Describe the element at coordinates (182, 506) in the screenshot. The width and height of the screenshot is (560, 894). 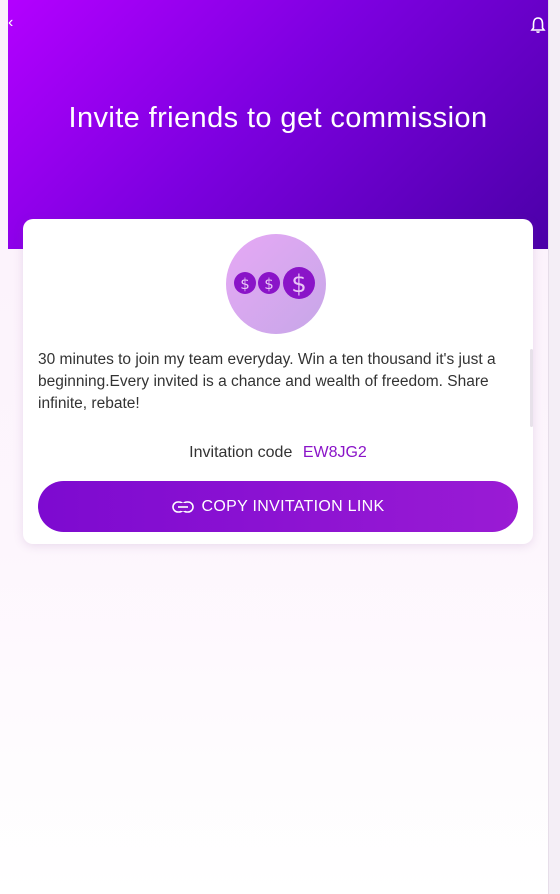
I see `link-icon` at that location.